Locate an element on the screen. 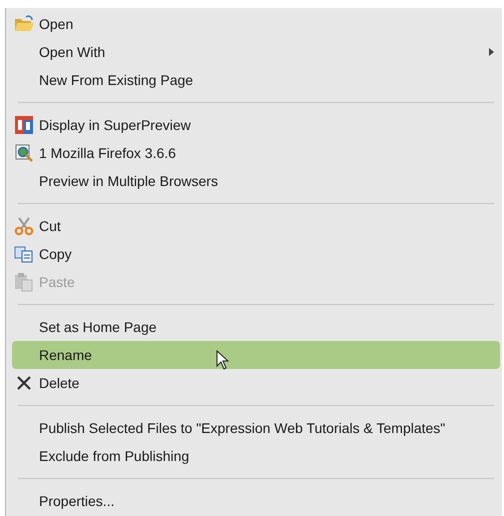 The height and width of the screenshot is (516, 504). submenu-arrow-icon is located at coordinates (491, 52).